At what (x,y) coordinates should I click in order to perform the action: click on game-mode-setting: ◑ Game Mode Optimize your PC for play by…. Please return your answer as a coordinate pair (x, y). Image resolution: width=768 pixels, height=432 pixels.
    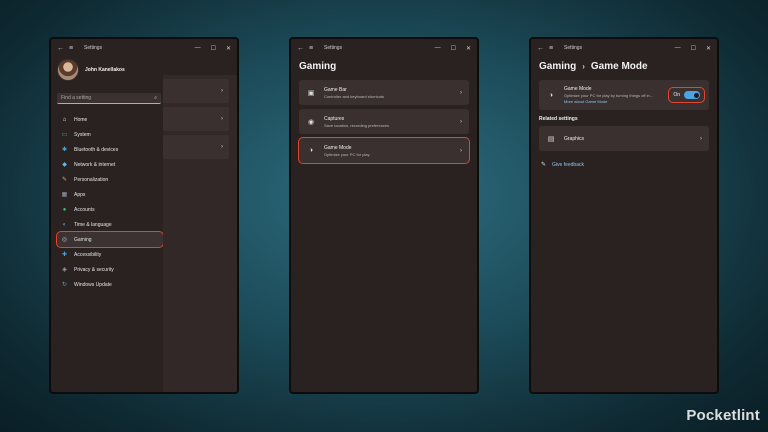
    Looking at the image, I should click on (624, 95).